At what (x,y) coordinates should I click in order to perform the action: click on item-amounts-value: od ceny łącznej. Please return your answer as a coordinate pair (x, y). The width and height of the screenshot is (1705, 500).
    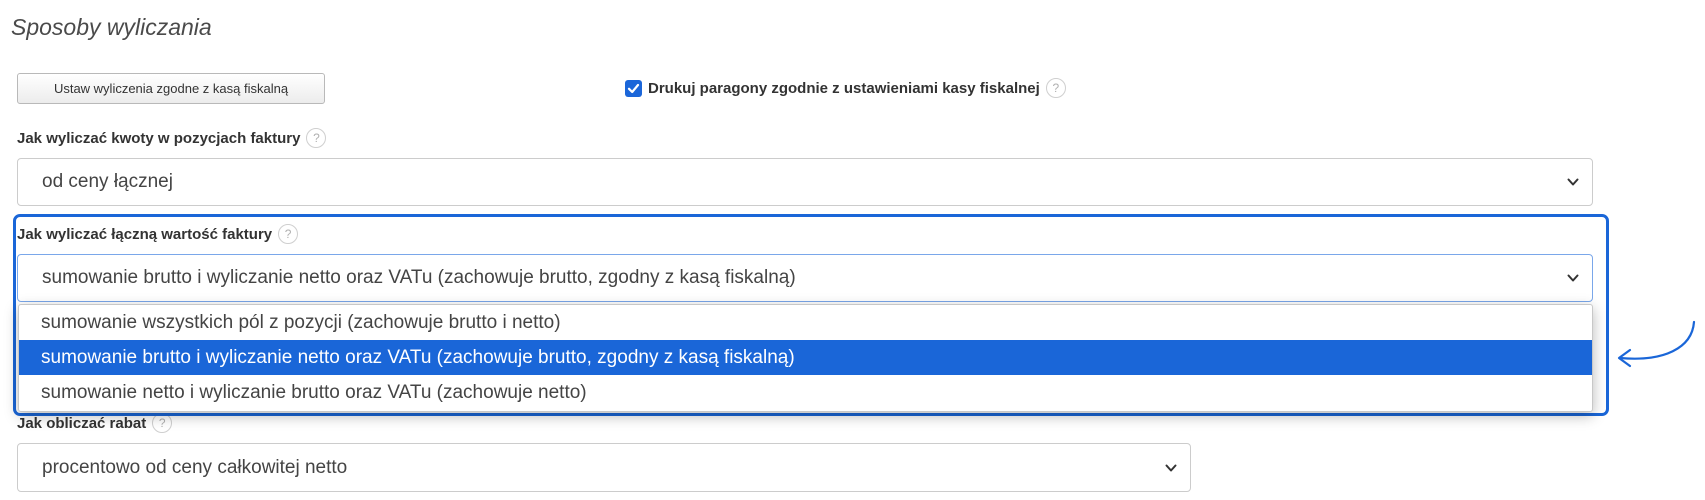
    Looking at the image, I should click on (107, 181).